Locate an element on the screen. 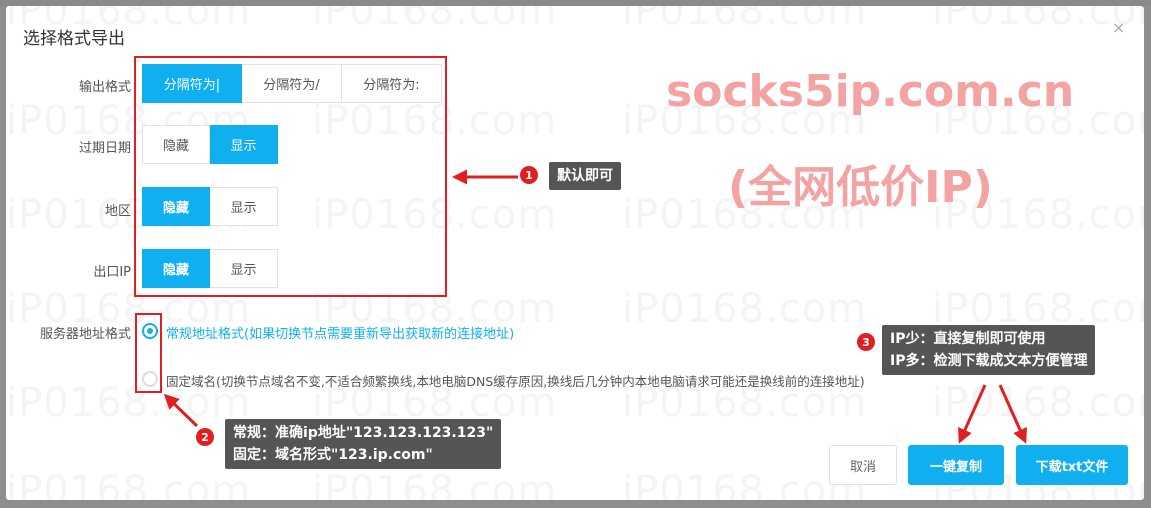 The image size is (1151, 508). region-label: 地区 is located at coordinates (117, 211).